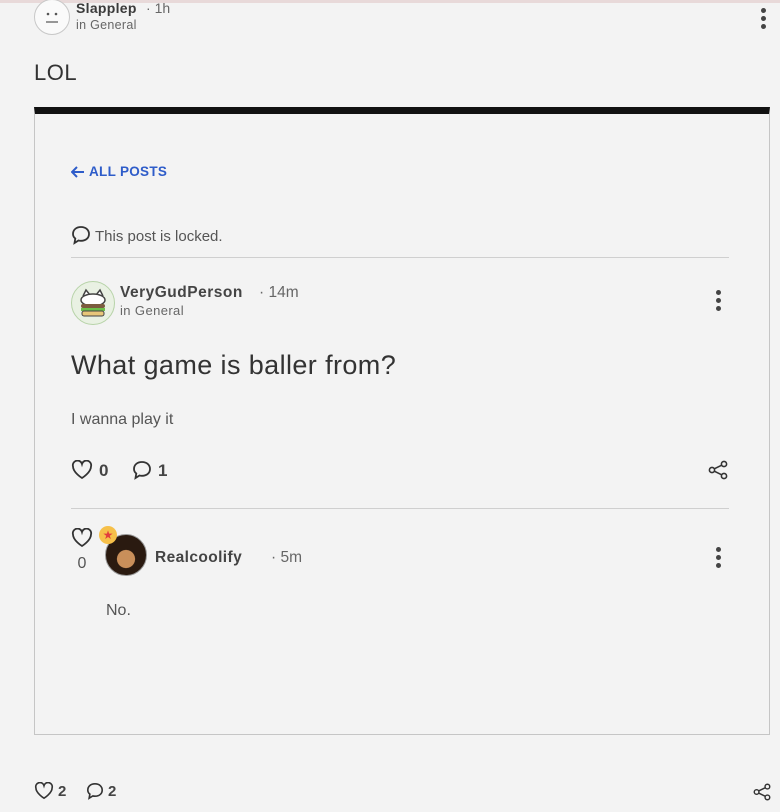 The image size is (780, 812). What do you see at coordinates (181, 293) in the screenshot?
I see `post-author: VeryGudPerson` at bounding box center [181, 293].